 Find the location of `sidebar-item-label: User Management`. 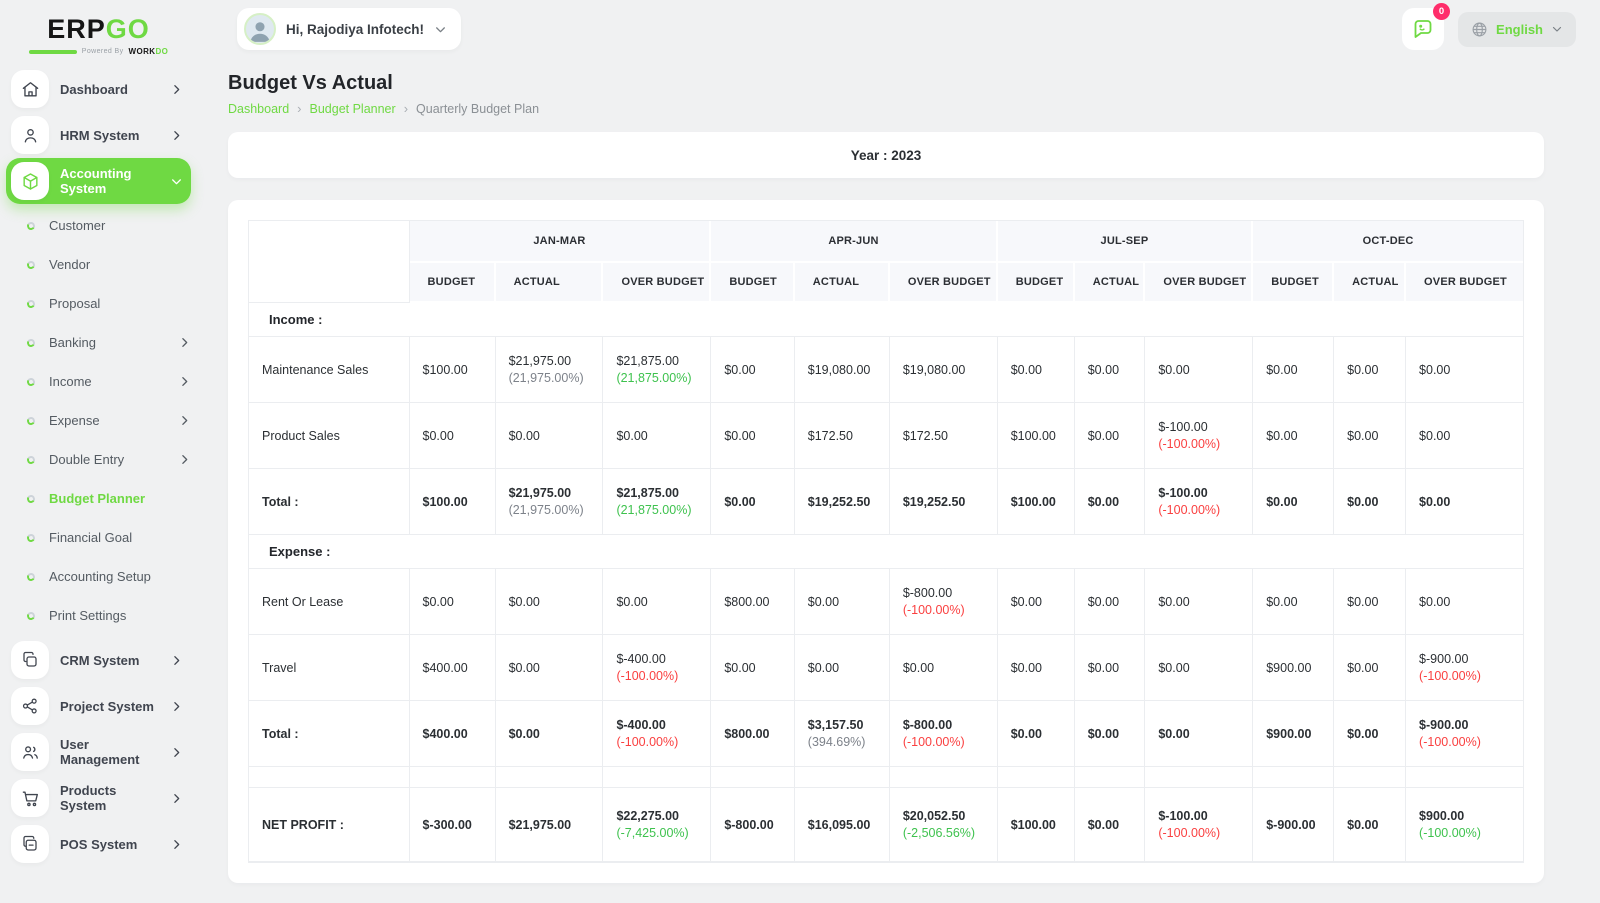

sidebar-item-label: User Management is located at coordinates (100, 752).